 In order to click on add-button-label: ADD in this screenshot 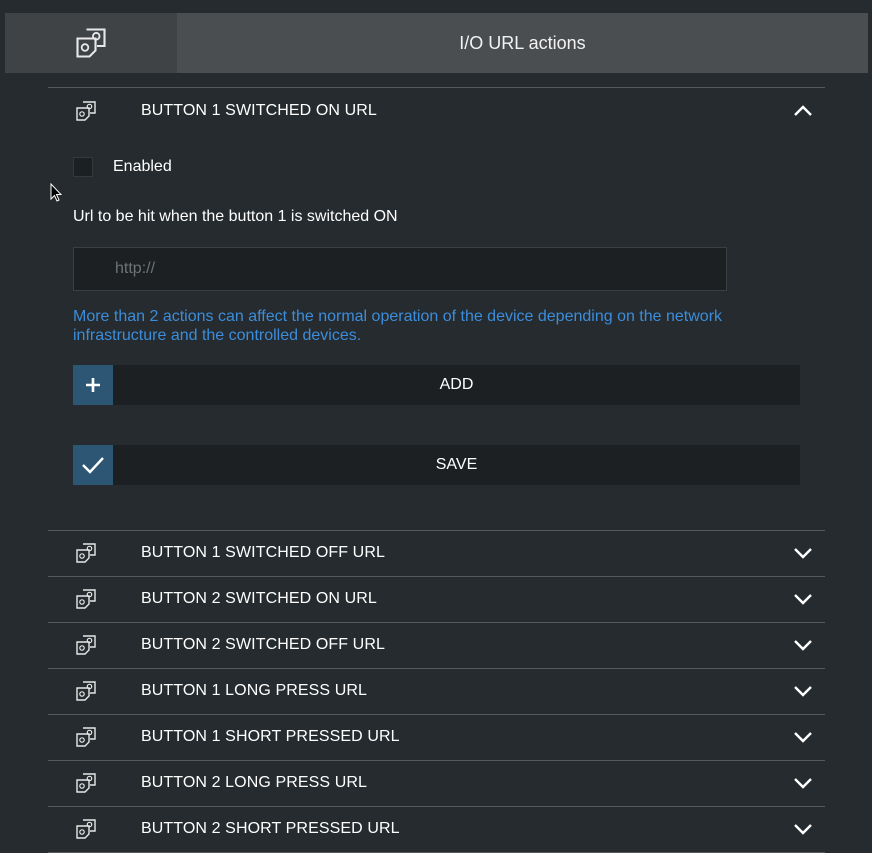, I will do `click(456, 384)`.